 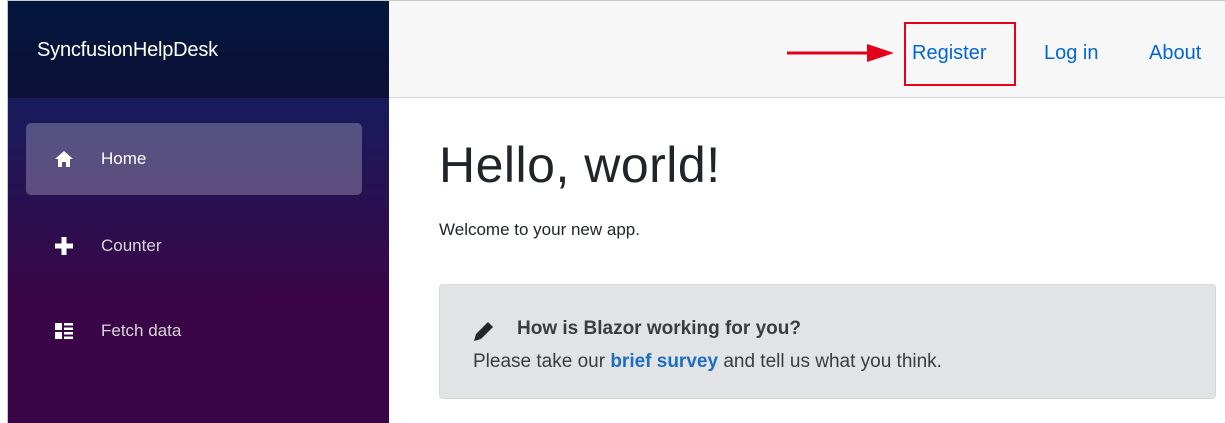 I want to click on sidebar-item-home: Home, so click(x=194, y=159).